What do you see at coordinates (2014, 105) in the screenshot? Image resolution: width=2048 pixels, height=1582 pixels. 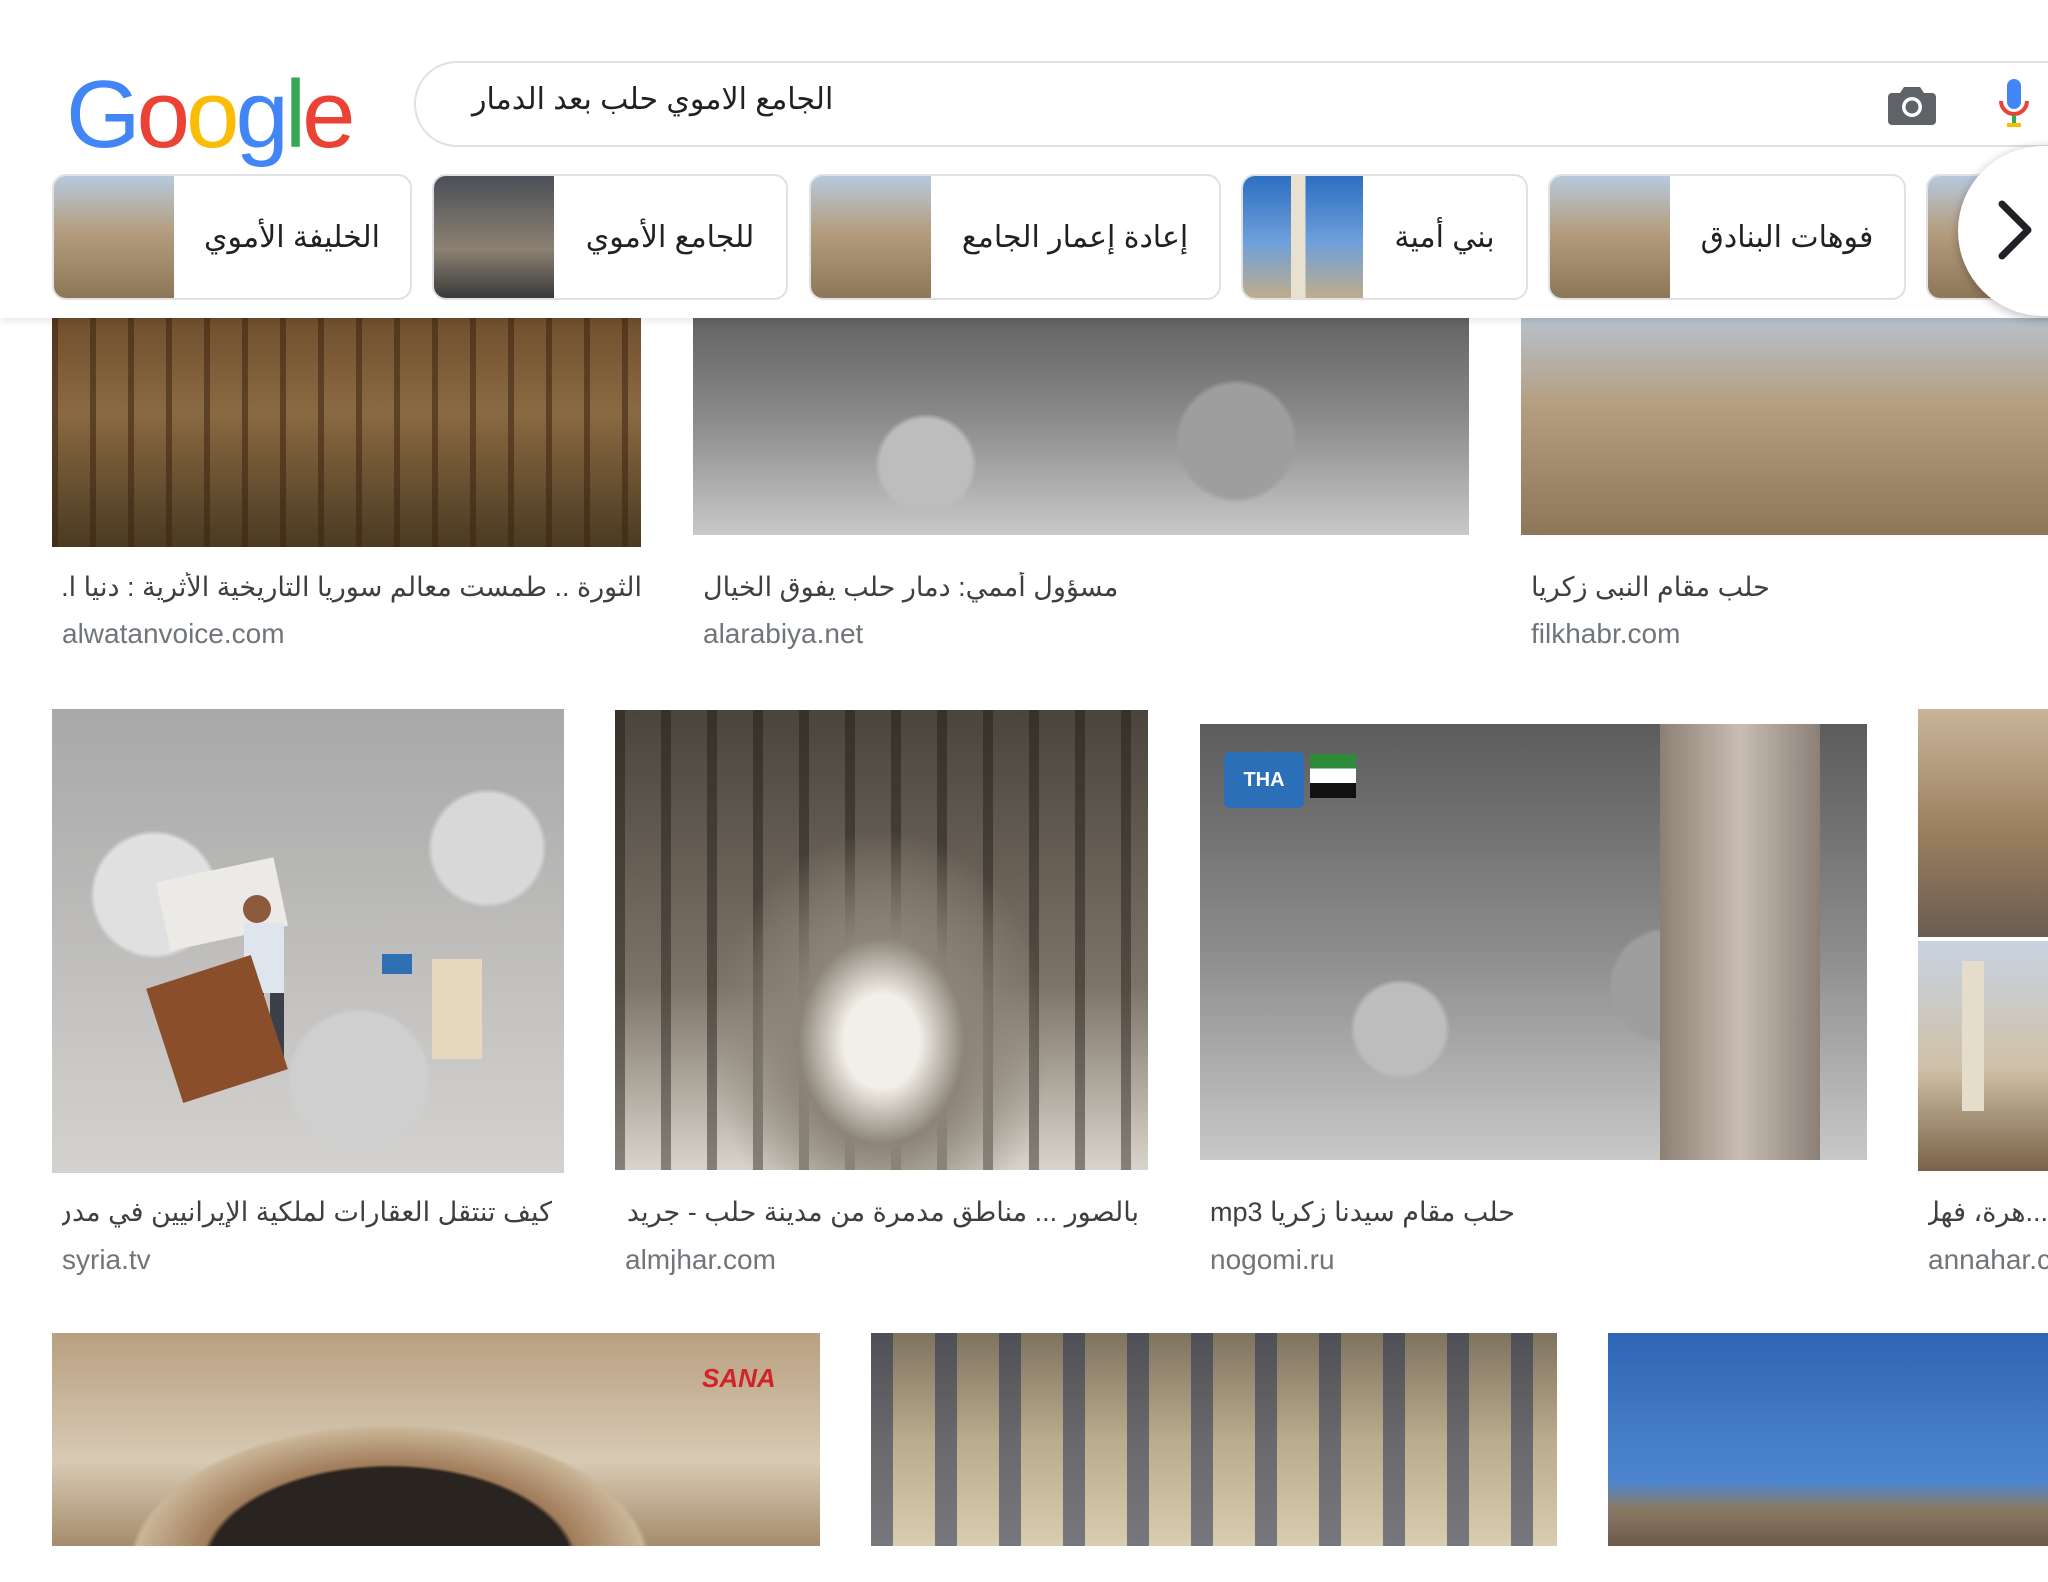 I see `mic-icon` at bounding box center [2014, 105].